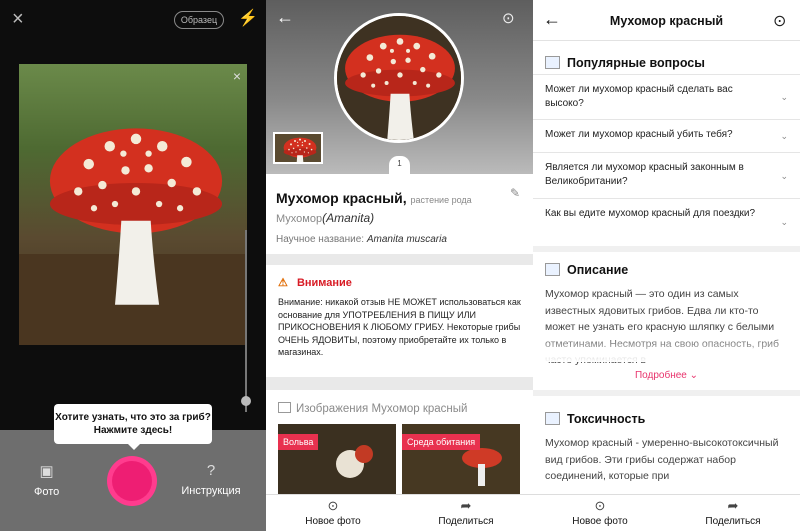 The height and width of the screenshot is (531, 800). Describe the element at coordinates (399, 78) in the screenshot. I see `main-photo` at that location.